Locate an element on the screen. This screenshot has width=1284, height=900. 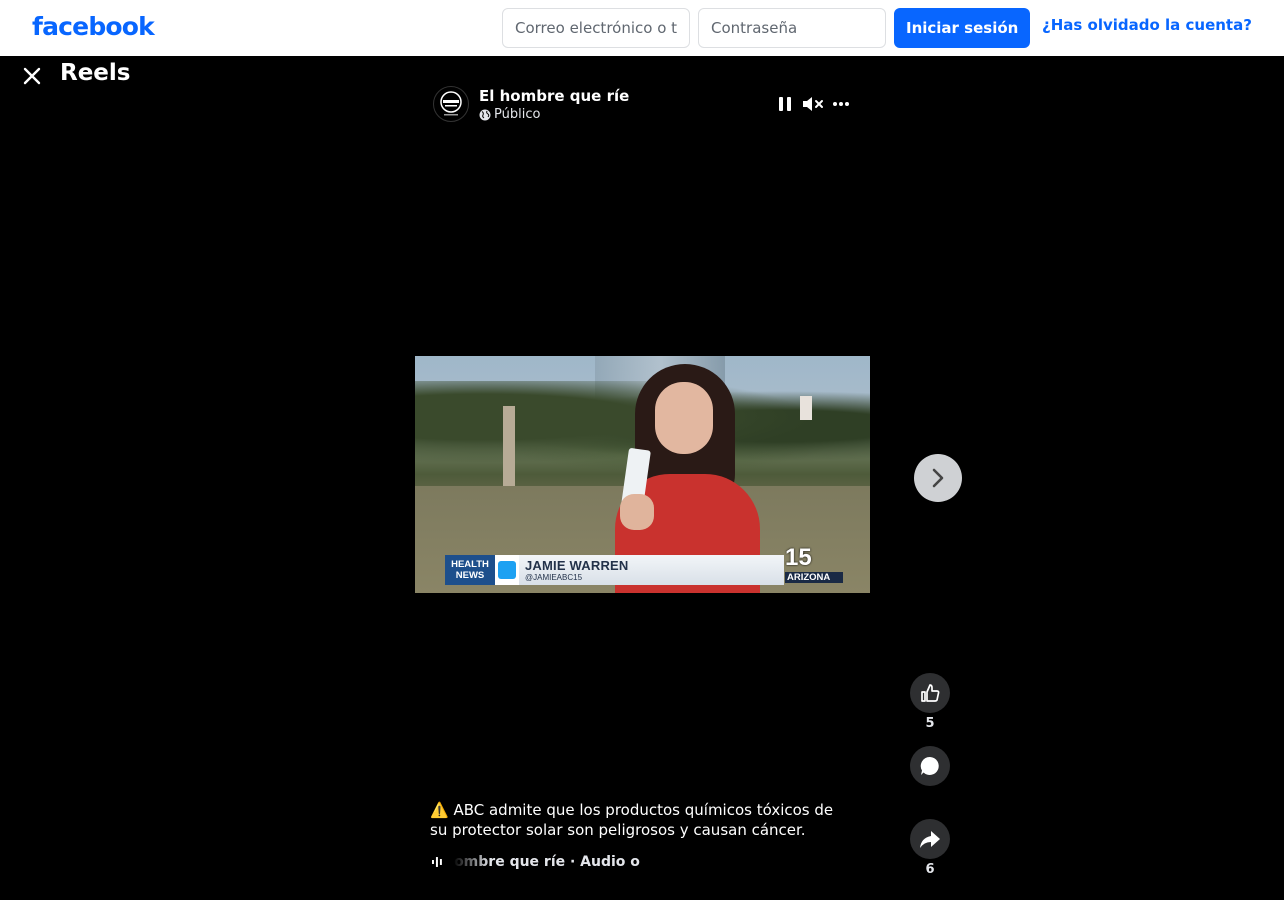
globe-icon is located at coordinates (485, 114).